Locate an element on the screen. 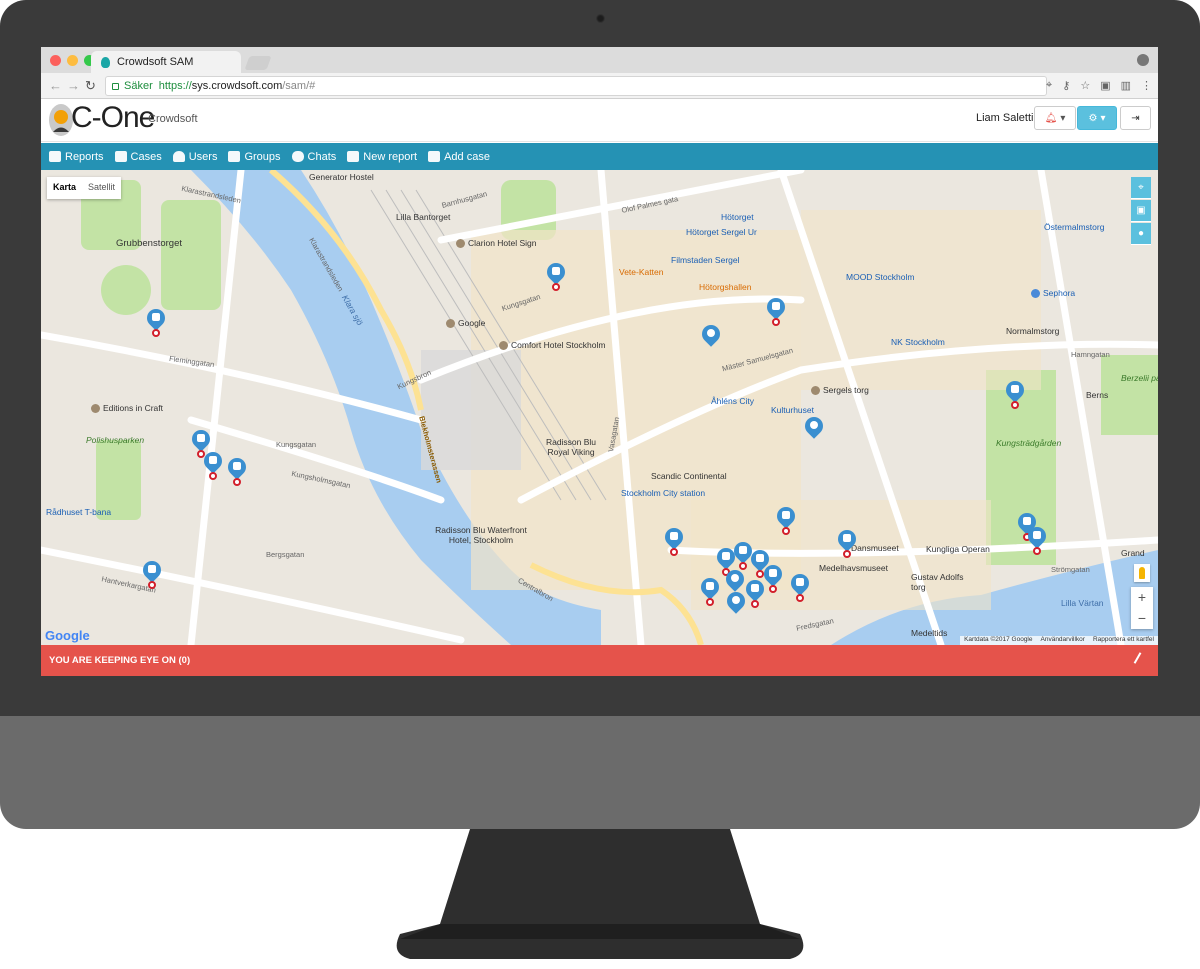  poi-label: Kungliga Operan is located at coordinates (958, 549).